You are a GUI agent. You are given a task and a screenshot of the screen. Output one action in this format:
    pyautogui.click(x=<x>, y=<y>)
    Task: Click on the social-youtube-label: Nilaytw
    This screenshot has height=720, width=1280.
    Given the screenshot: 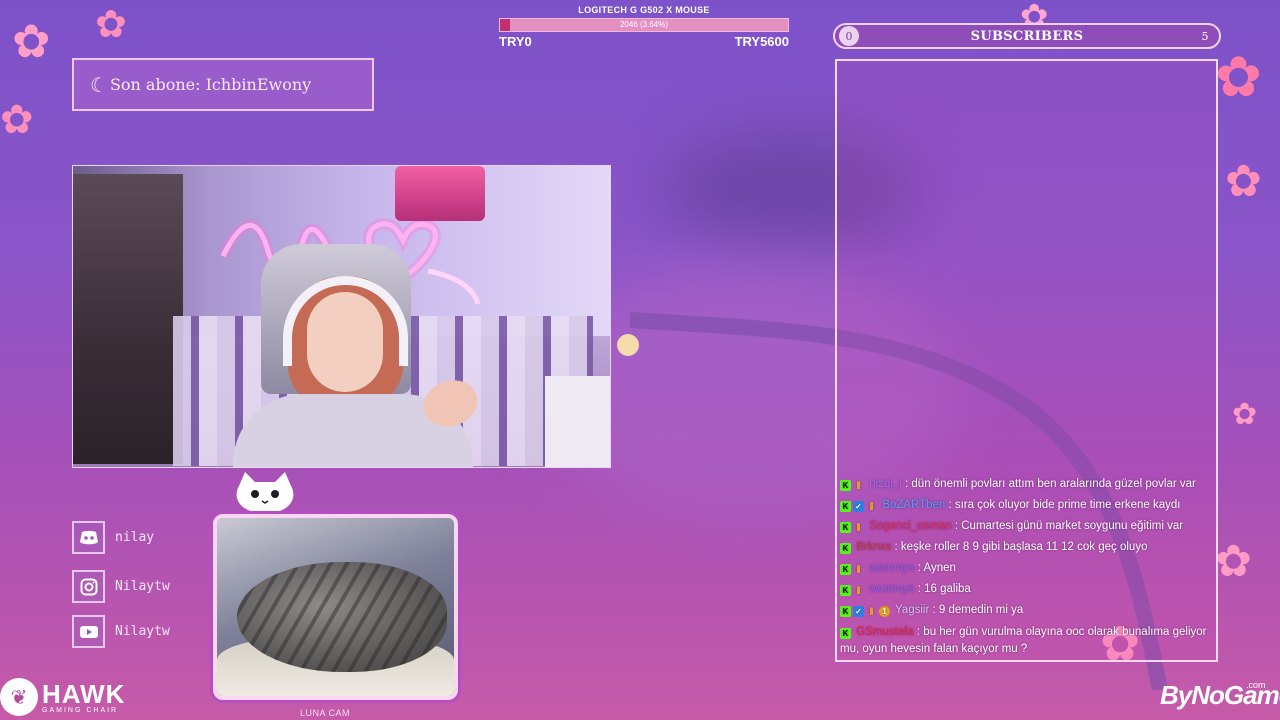 What is the action you would take?
    pyautogui.click(x=142, y=631)
    